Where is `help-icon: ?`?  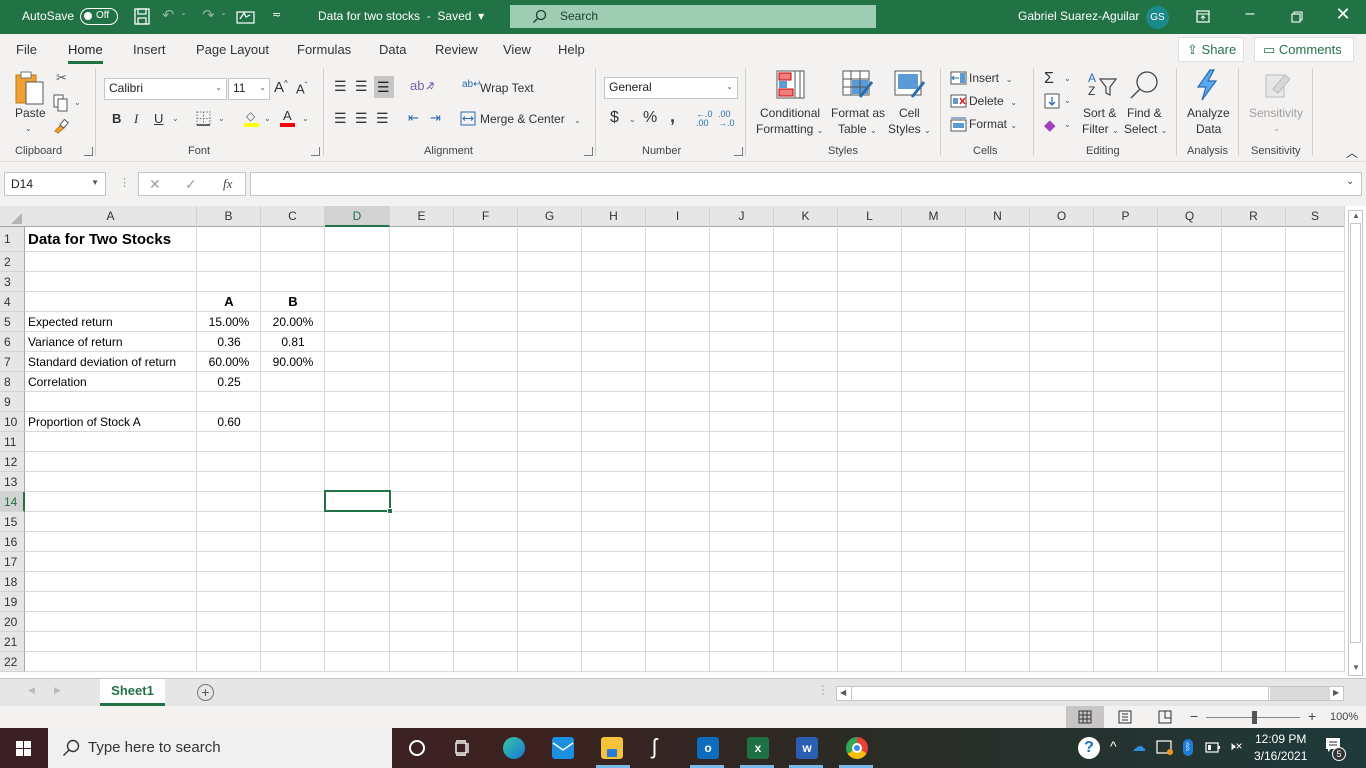 help-icon: ? is located at coordinates (1089, 748).